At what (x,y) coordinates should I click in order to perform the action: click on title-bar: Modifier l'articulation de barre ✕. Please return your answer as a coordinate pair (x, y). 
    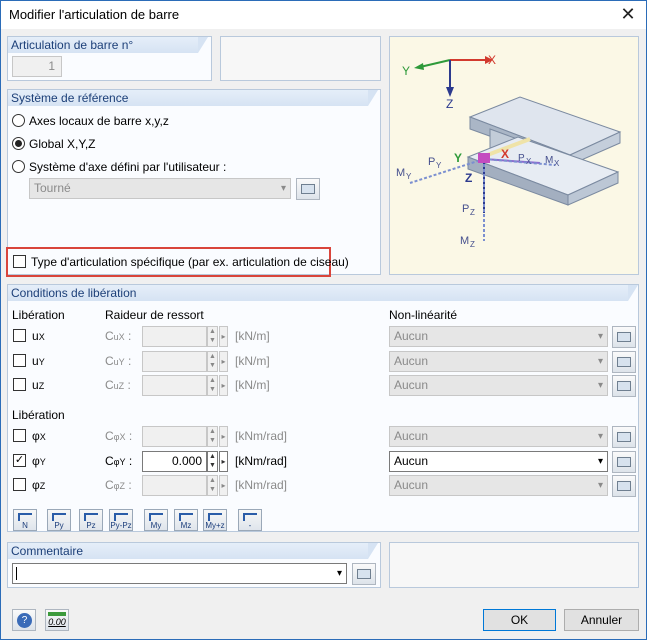
    Looking at the image, I should click on (323, 15).